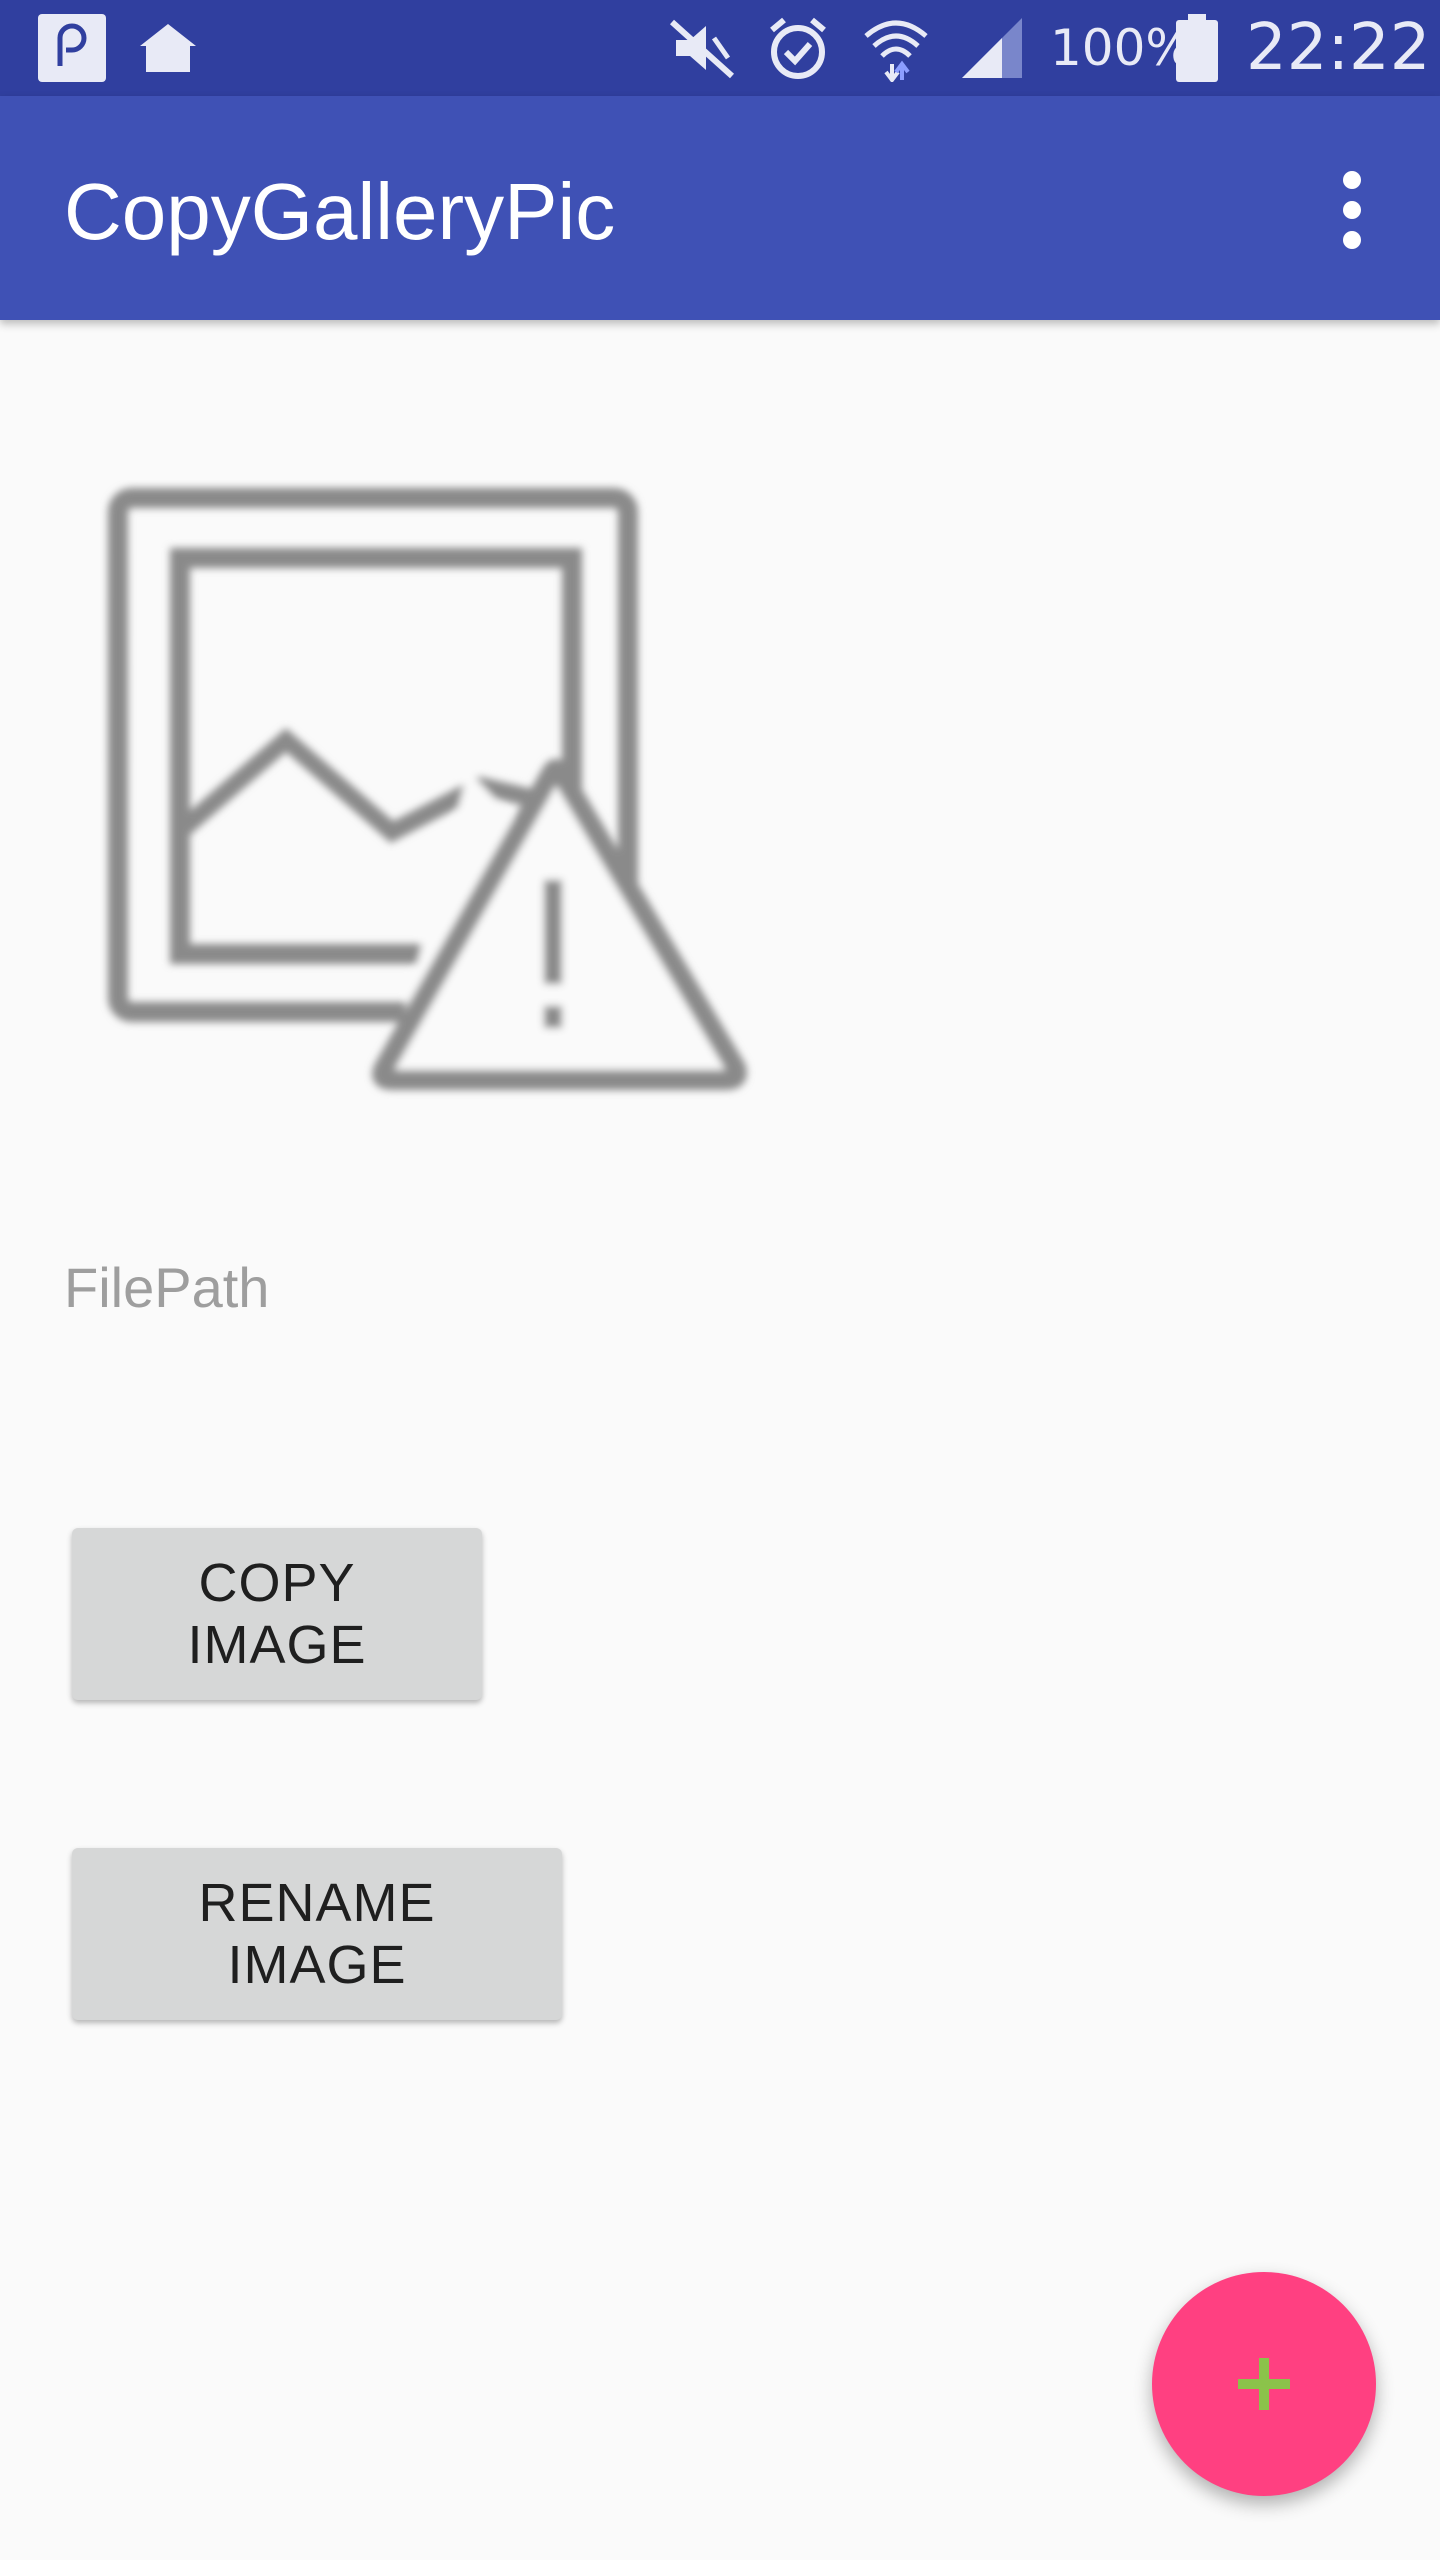  Describe the element at coordinates (702, 49) in the screenshot. I see `mute-icon` at that location.